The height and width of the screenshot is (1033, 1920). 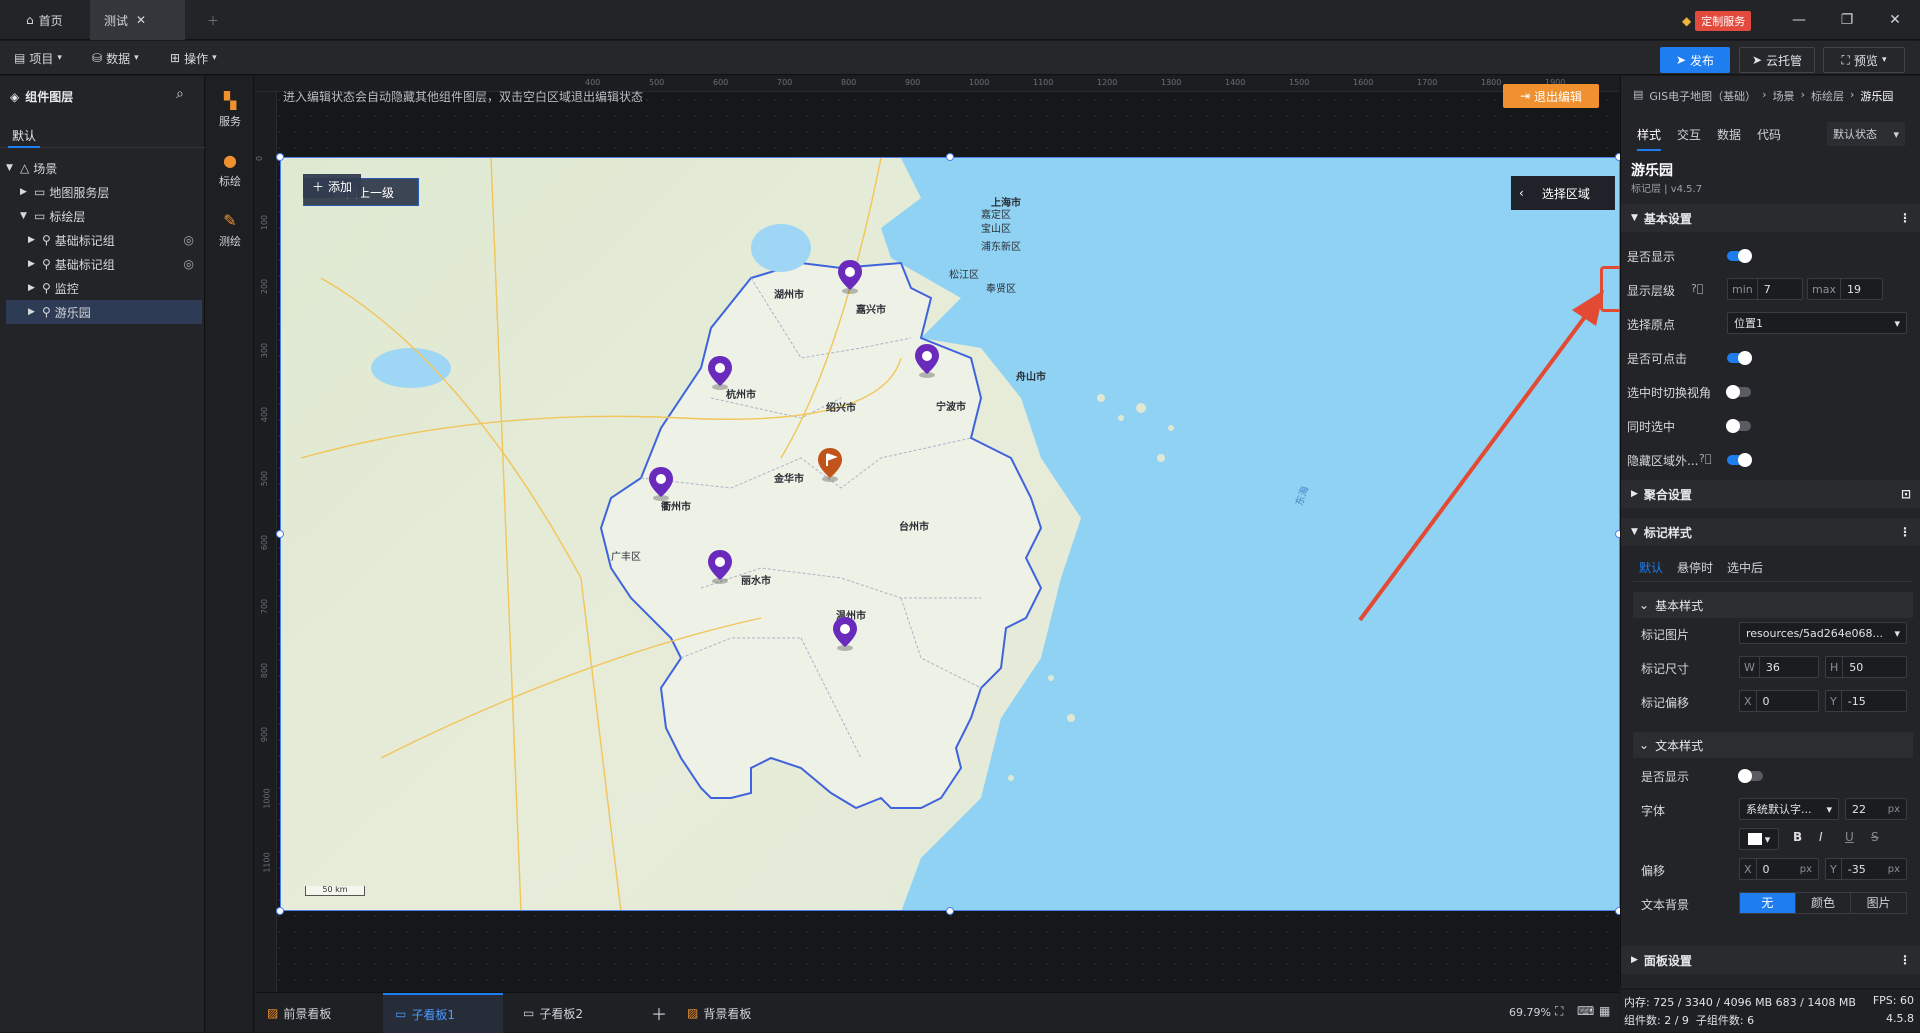 I want to click on font-size-input: 22 px, so click(x=1876, y=809).